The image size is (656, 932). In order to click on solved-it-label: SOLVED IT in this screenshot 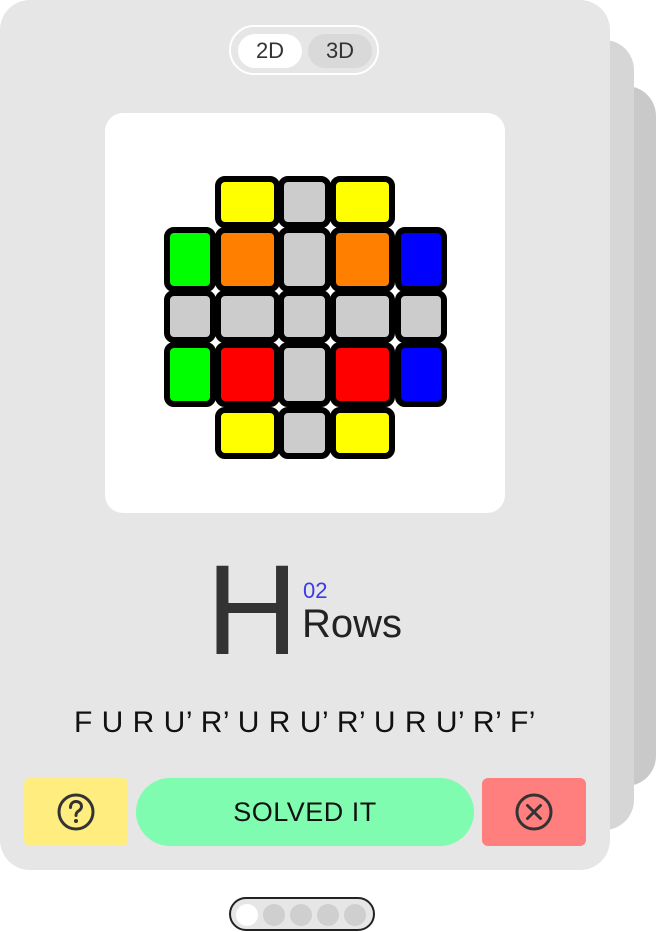, I will do `click(305, 811)`.